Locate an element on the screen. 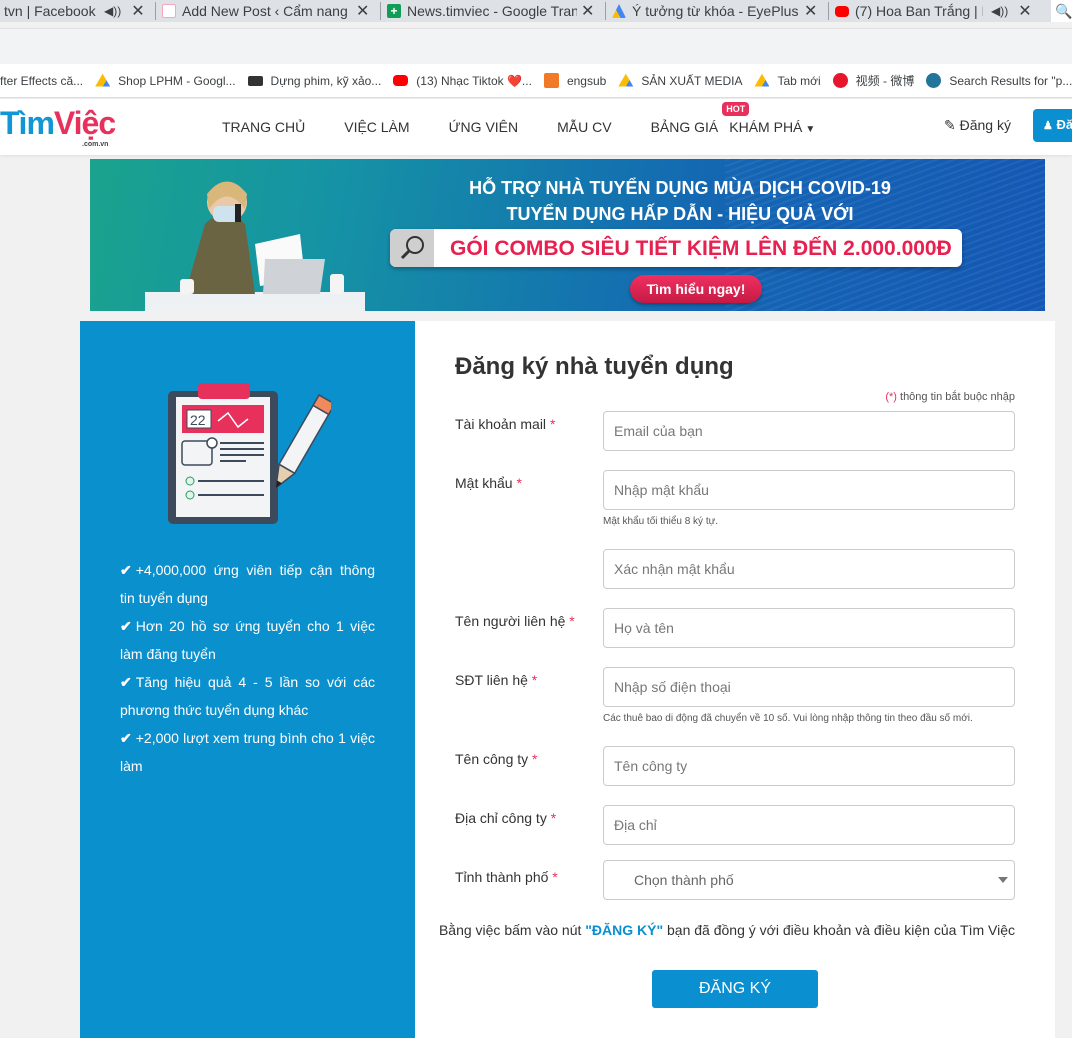 The image size is (1072, 1038). label-text: Địa chỉ công ty is located at coordinates (501, 818).